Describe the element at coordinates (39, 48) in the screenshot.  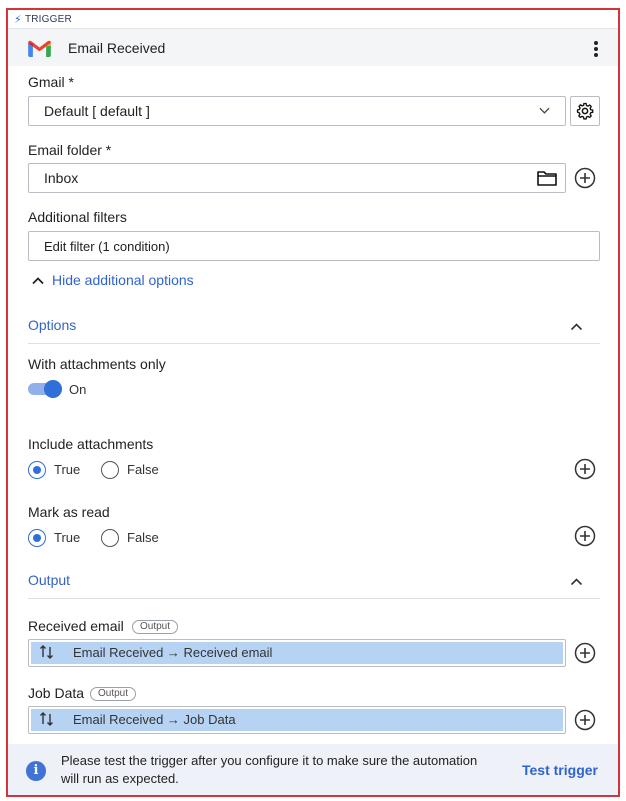
I see `gmail-logo-icon` at that location.